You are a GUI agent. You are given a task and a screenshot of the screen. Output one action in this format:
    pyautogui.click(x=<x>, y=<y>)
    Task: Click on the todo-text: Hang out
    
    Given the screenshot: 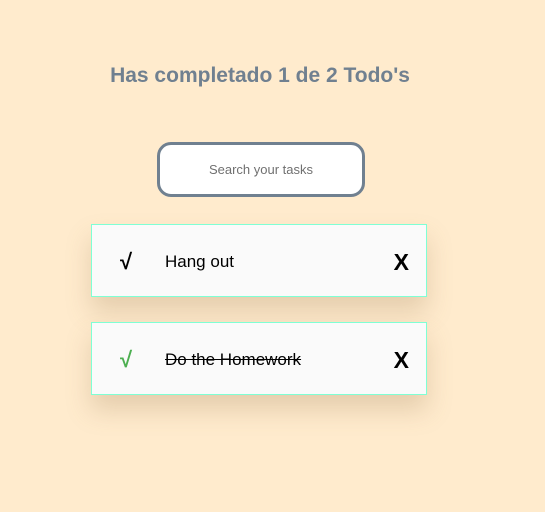 What is the action you would take?
    pyautogui.click(x=199, y=261)
    